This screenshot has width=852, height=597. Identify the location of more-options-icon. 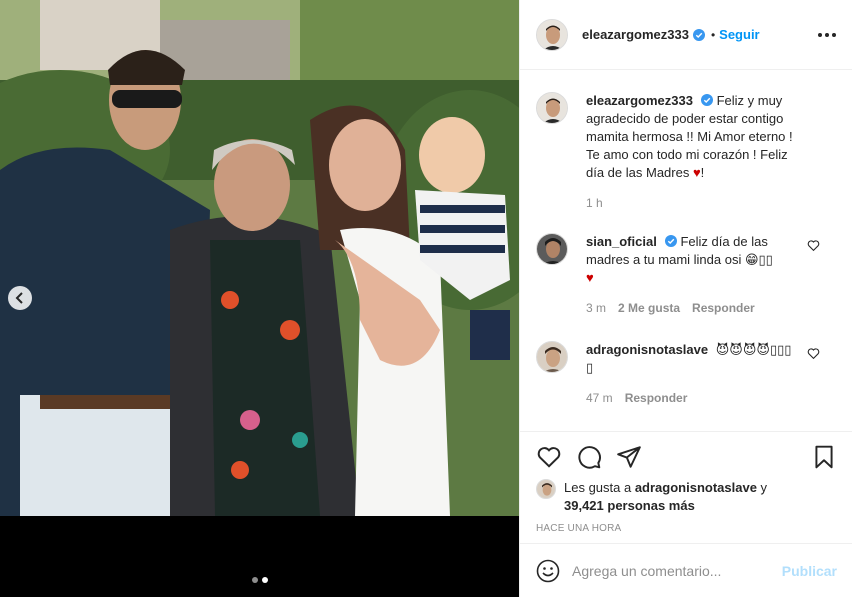
(827, 35).